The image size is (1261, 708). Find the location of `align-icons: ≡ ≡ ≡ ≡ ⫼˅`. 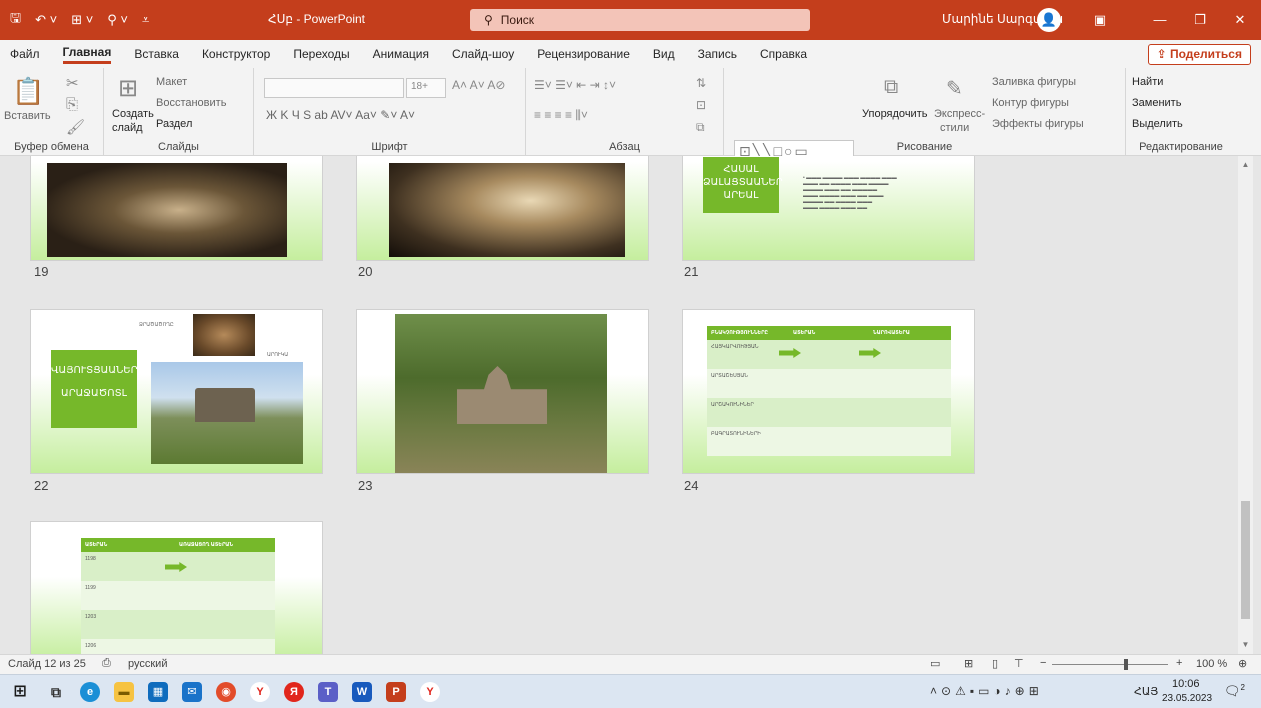

align-icons: ≡ ≡ ≡ ≡ ⫼˅ is located at coordinates (561, 115).